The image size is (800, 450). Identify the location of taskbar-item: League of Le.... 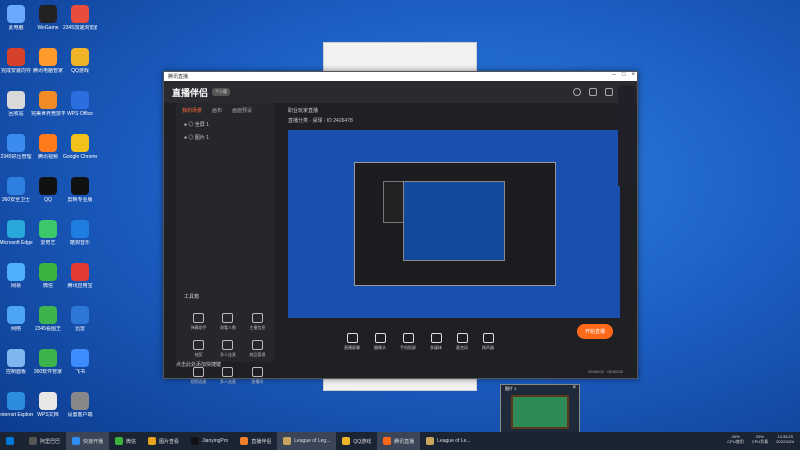
(448, 441).